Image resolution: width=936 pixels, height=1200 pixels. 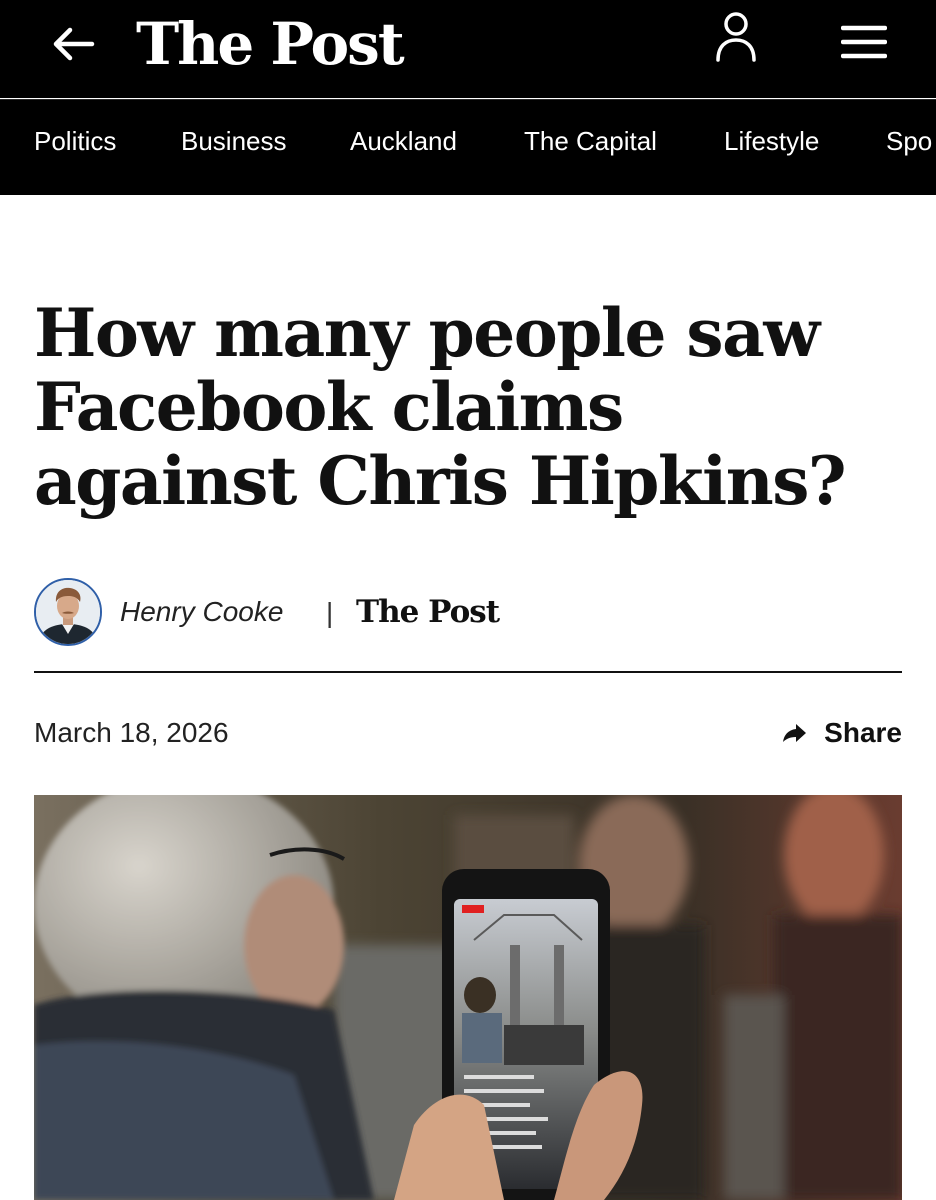 What do you see at coordinates (403, 141) in the screenshot?
I see `nav-item-auckland: Auckland` at bounding box center [403, 141].